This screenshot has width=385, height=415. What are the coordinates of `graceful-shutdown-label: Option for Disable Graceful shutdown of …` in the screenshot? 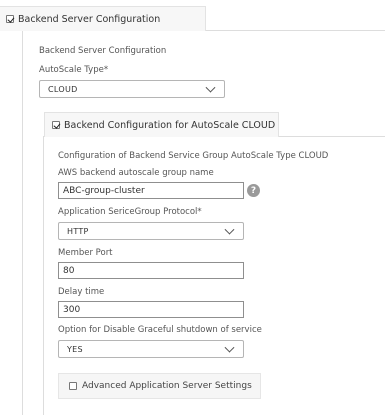 It's located at (160, 330).